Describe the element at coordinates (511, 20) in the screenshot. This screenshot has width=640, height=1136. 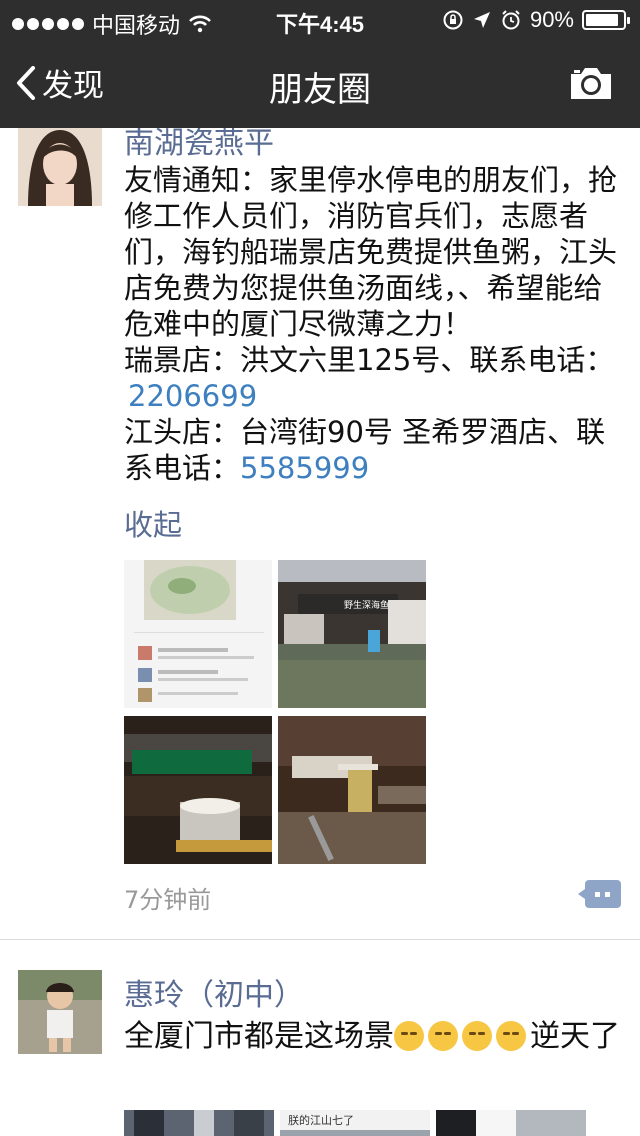
I see `alarm-clock-icon` at that location.